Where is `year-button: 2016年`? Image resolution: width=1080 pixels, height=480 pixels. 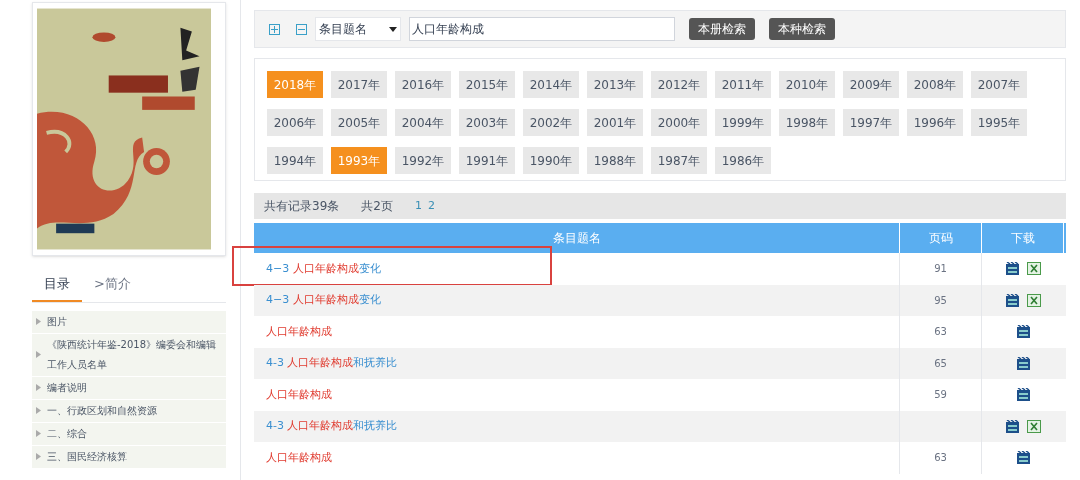
year-button: 2016年 is located at coordinates (423, 84).